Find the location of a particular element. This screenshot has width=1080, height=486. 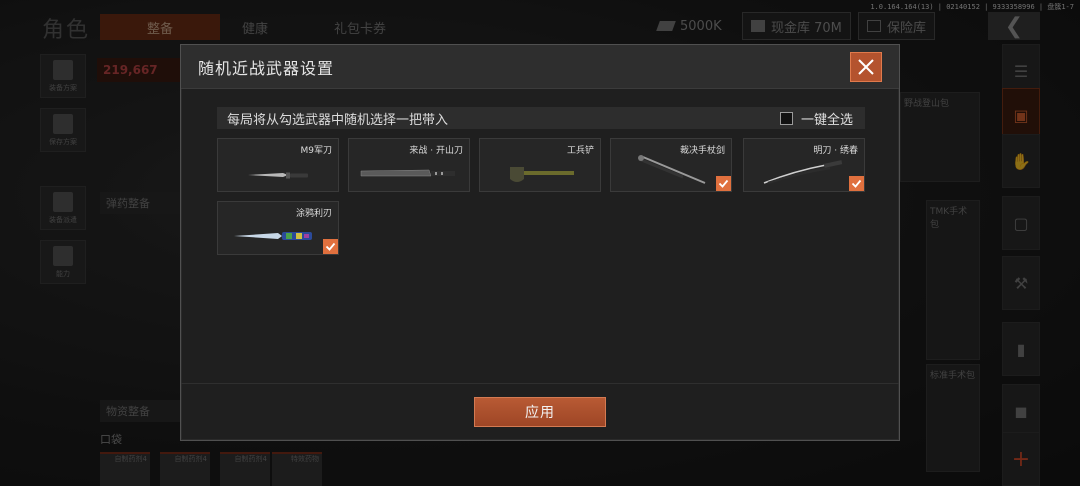

weapon-card-katana: 明刀 · 绣春 is located at coordinates (804, 165).